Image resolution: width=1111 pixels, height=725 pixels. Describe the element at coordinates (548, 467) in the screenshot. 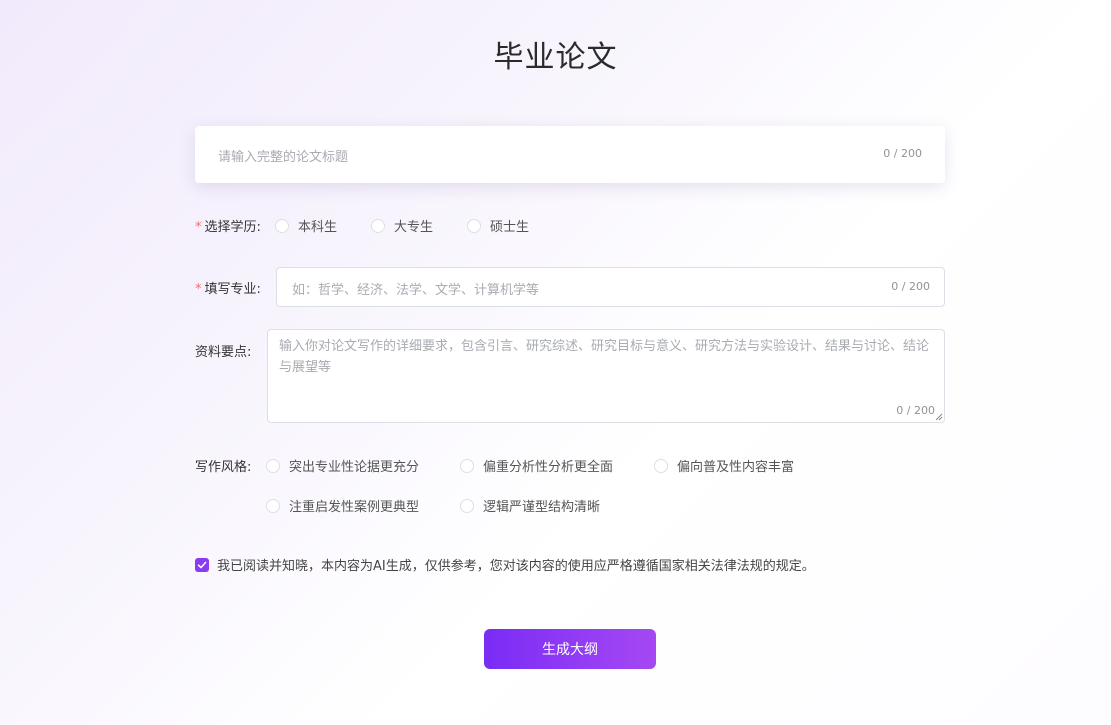

I see `radio-label: 偏重分析性分析更全面` at that location.